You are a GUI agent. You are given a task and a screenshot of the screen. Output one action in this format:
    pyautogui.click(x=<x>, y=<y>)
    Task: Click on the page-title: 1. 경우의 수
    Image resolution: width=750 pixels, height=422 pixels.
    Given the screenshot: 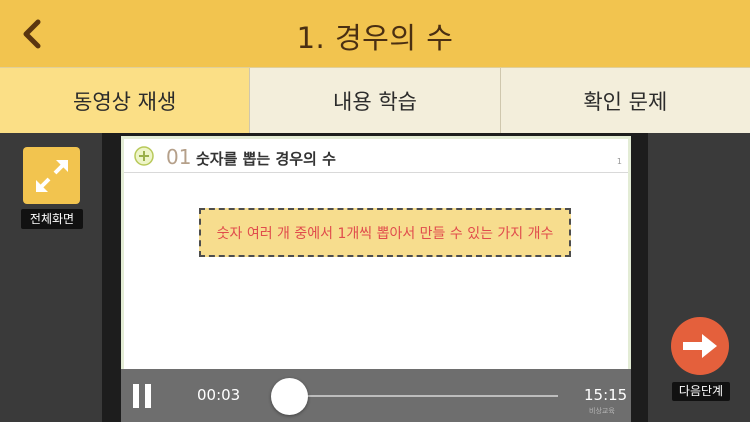 What is the action you would take?
    pyautogui.click(x=375, y=38)
    